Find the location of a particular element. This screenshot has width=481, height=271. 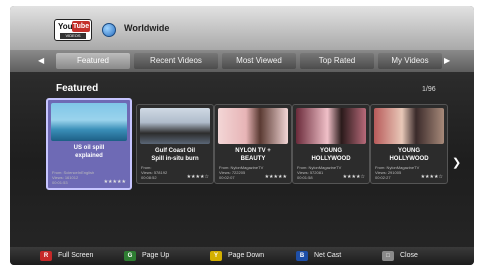

youtube-logo: You Tube VIDEOS is located at coordinates (73, 30).